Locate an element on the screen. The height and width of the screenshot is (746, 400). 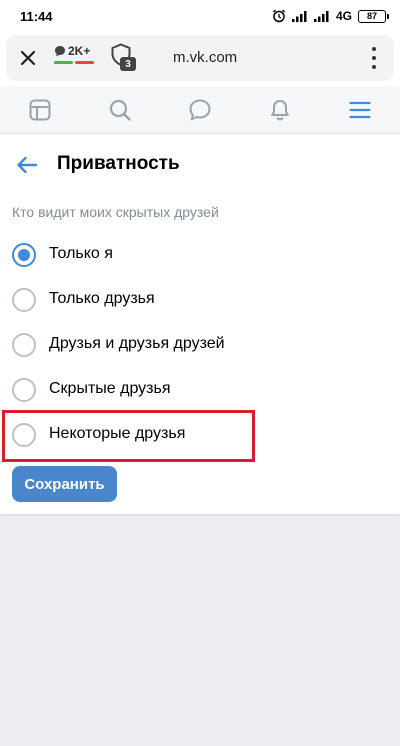
save-button: Сохранить is located at coordinates (64, 484).